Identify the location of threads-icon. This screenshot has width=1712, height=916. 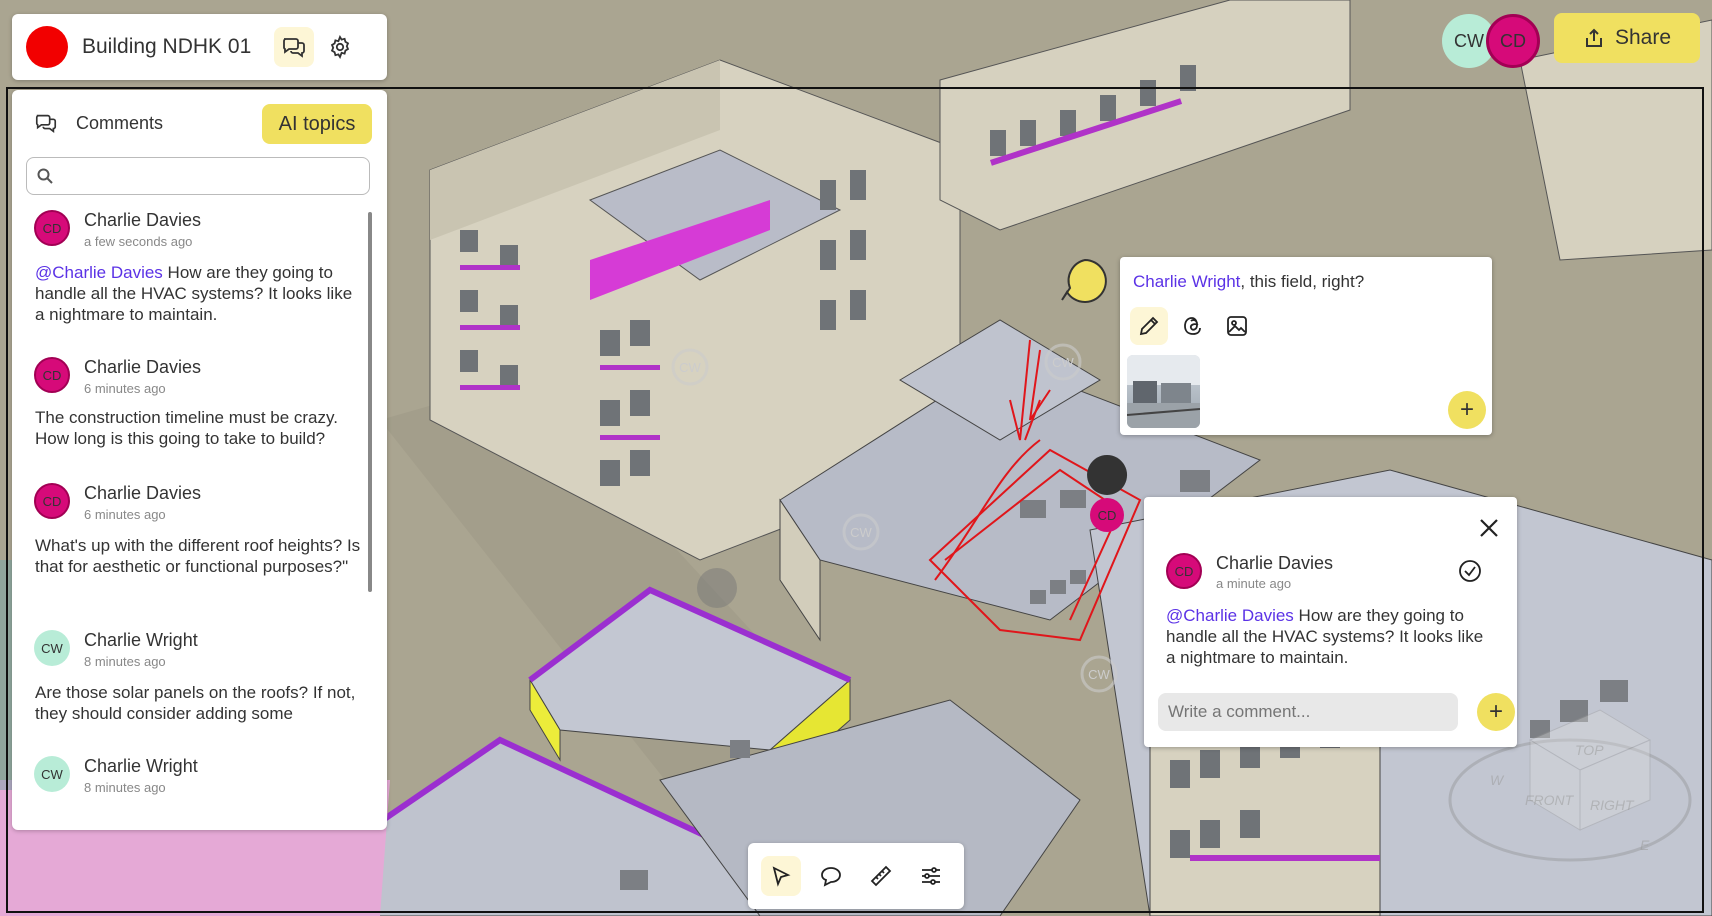
(1193, 326).